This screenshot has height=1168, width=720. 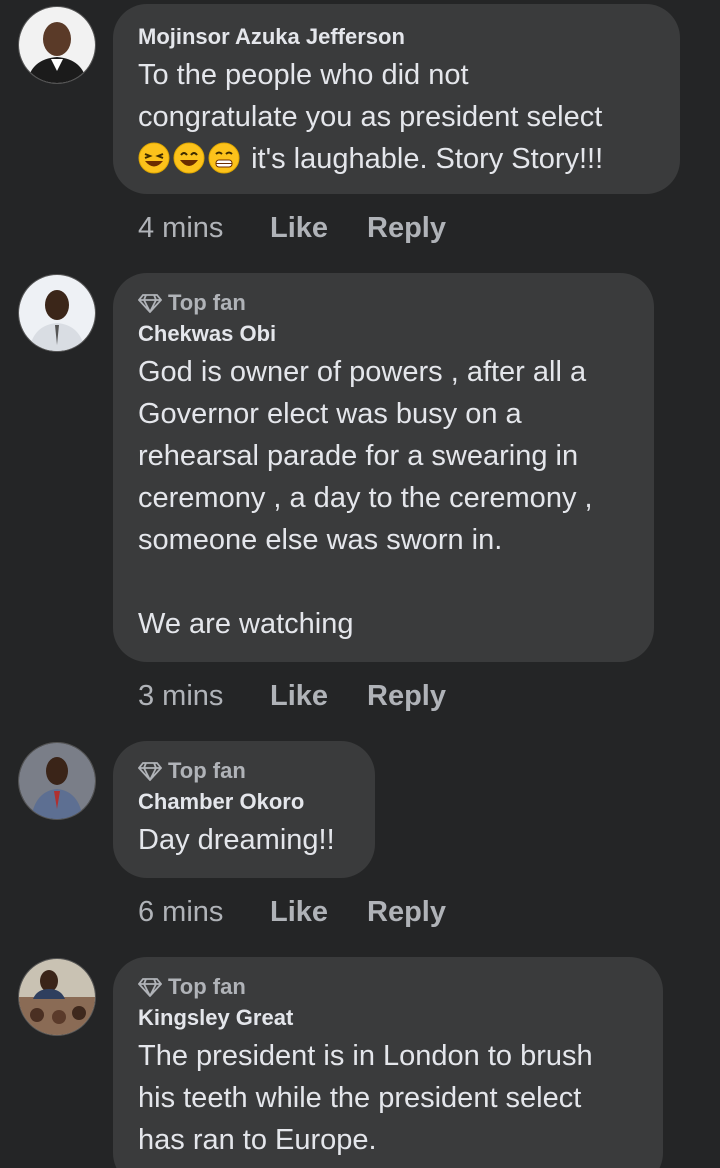 I want to click on comment-actions: 3 mins Like Reply, so click(x=292, y=696).